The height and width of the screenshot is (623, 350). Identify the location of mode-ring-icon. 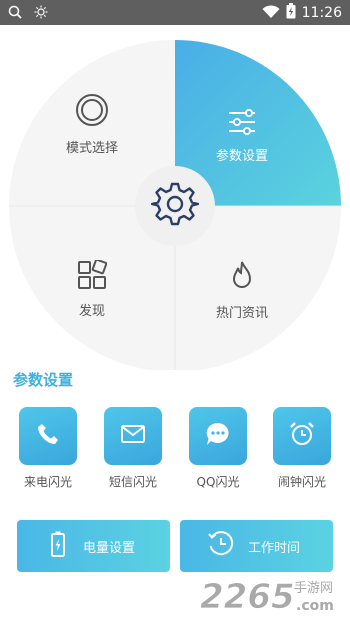
(92, 112).